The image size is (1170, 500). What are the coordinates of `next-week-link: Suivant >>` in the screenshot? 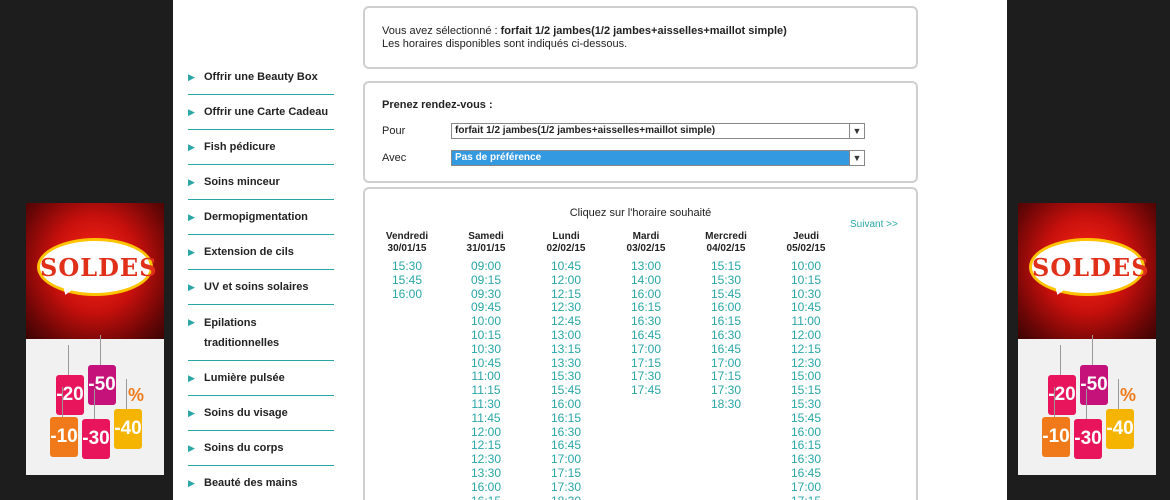 It's located at (874, 224).